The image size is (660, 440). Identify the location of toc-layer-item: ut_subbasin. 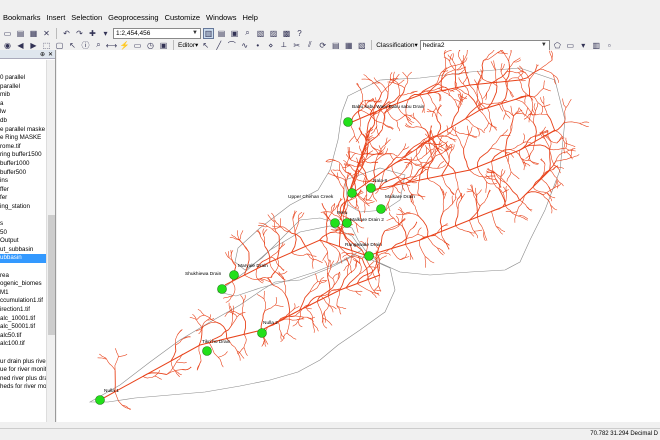
(23, 250).